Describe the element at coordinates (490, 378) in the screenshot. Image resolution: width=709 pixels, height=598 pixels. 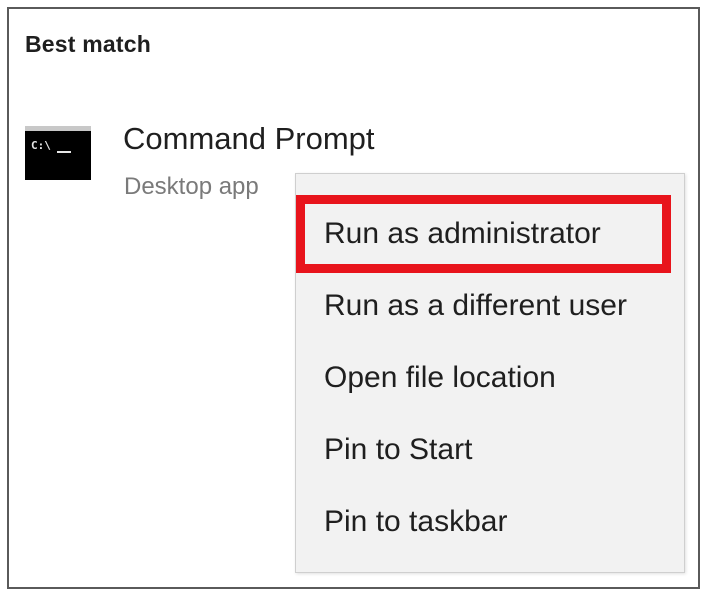
I see `menu-item-open-file-location: Open file location` at that location.